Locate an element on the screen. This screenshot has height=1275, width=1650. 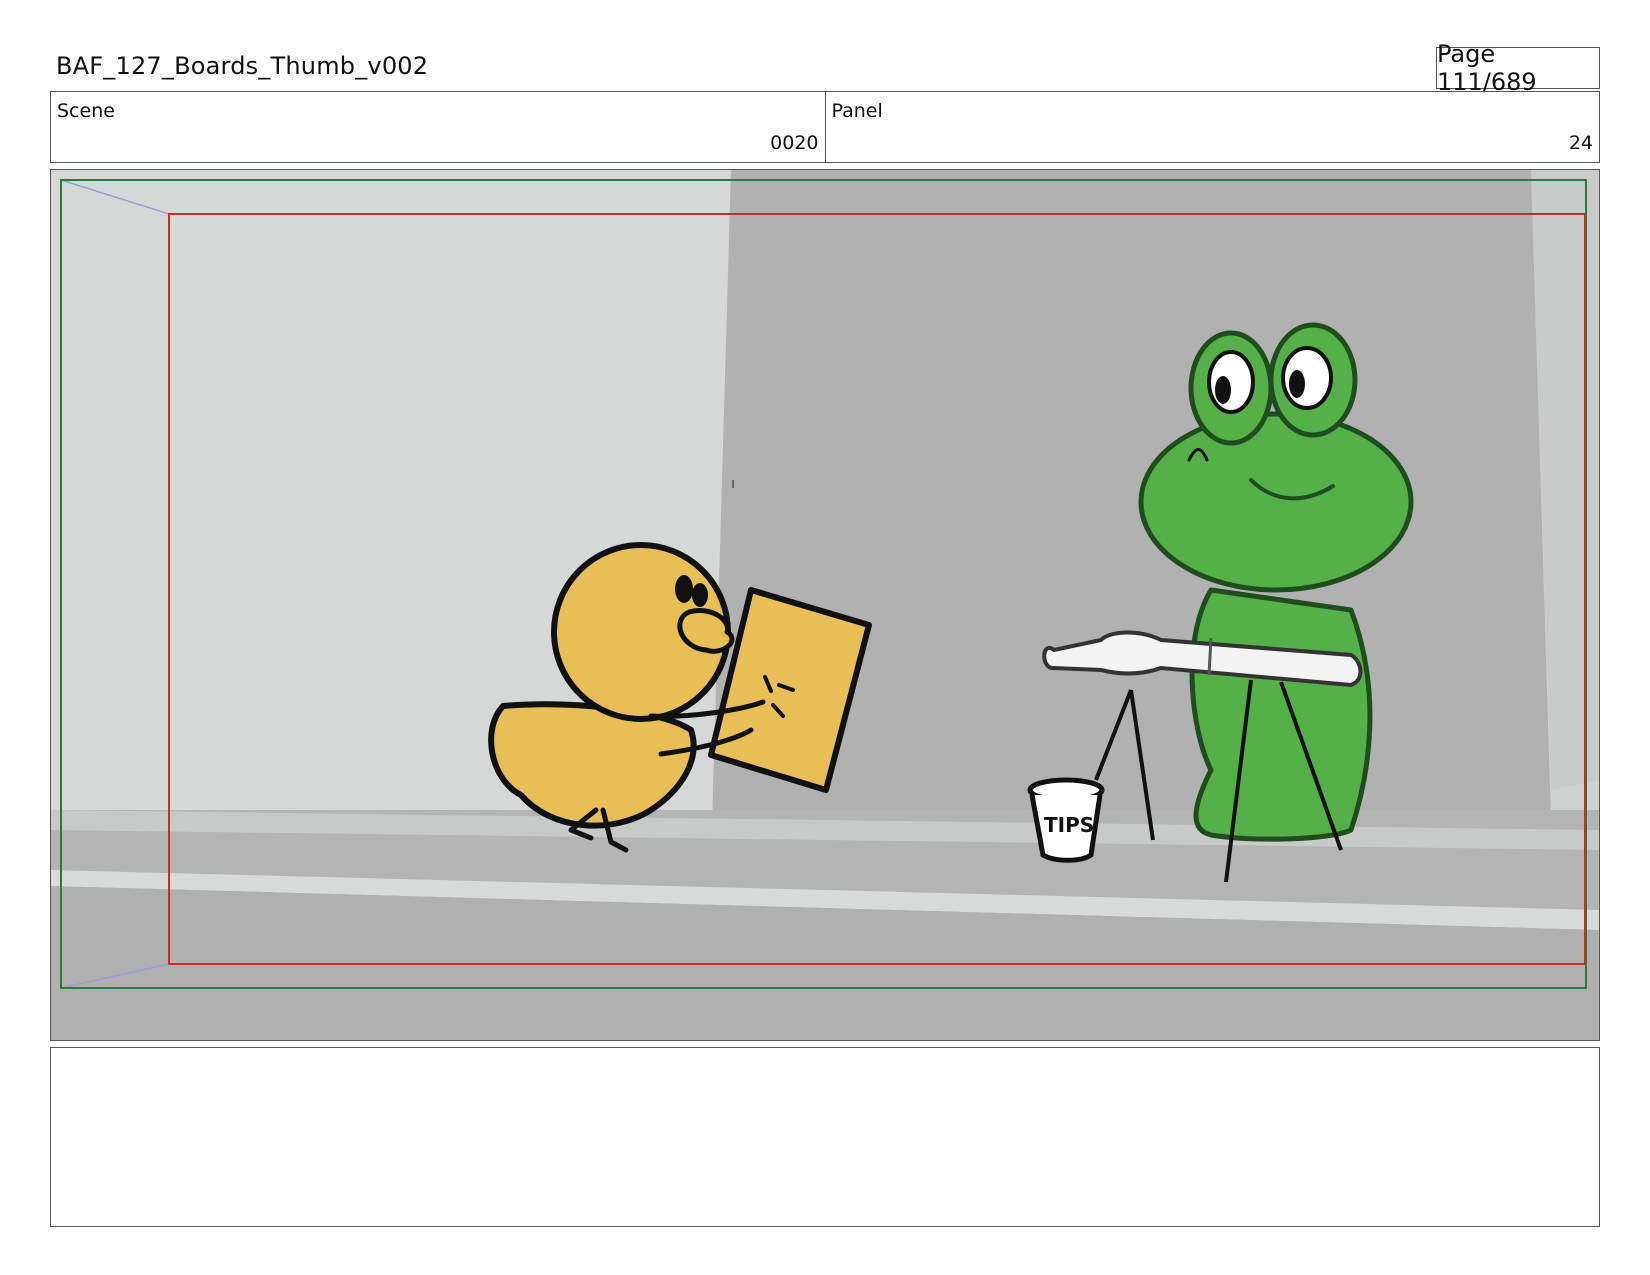
panel-cell: Panel 24 is located at coordinates (1212, 127).